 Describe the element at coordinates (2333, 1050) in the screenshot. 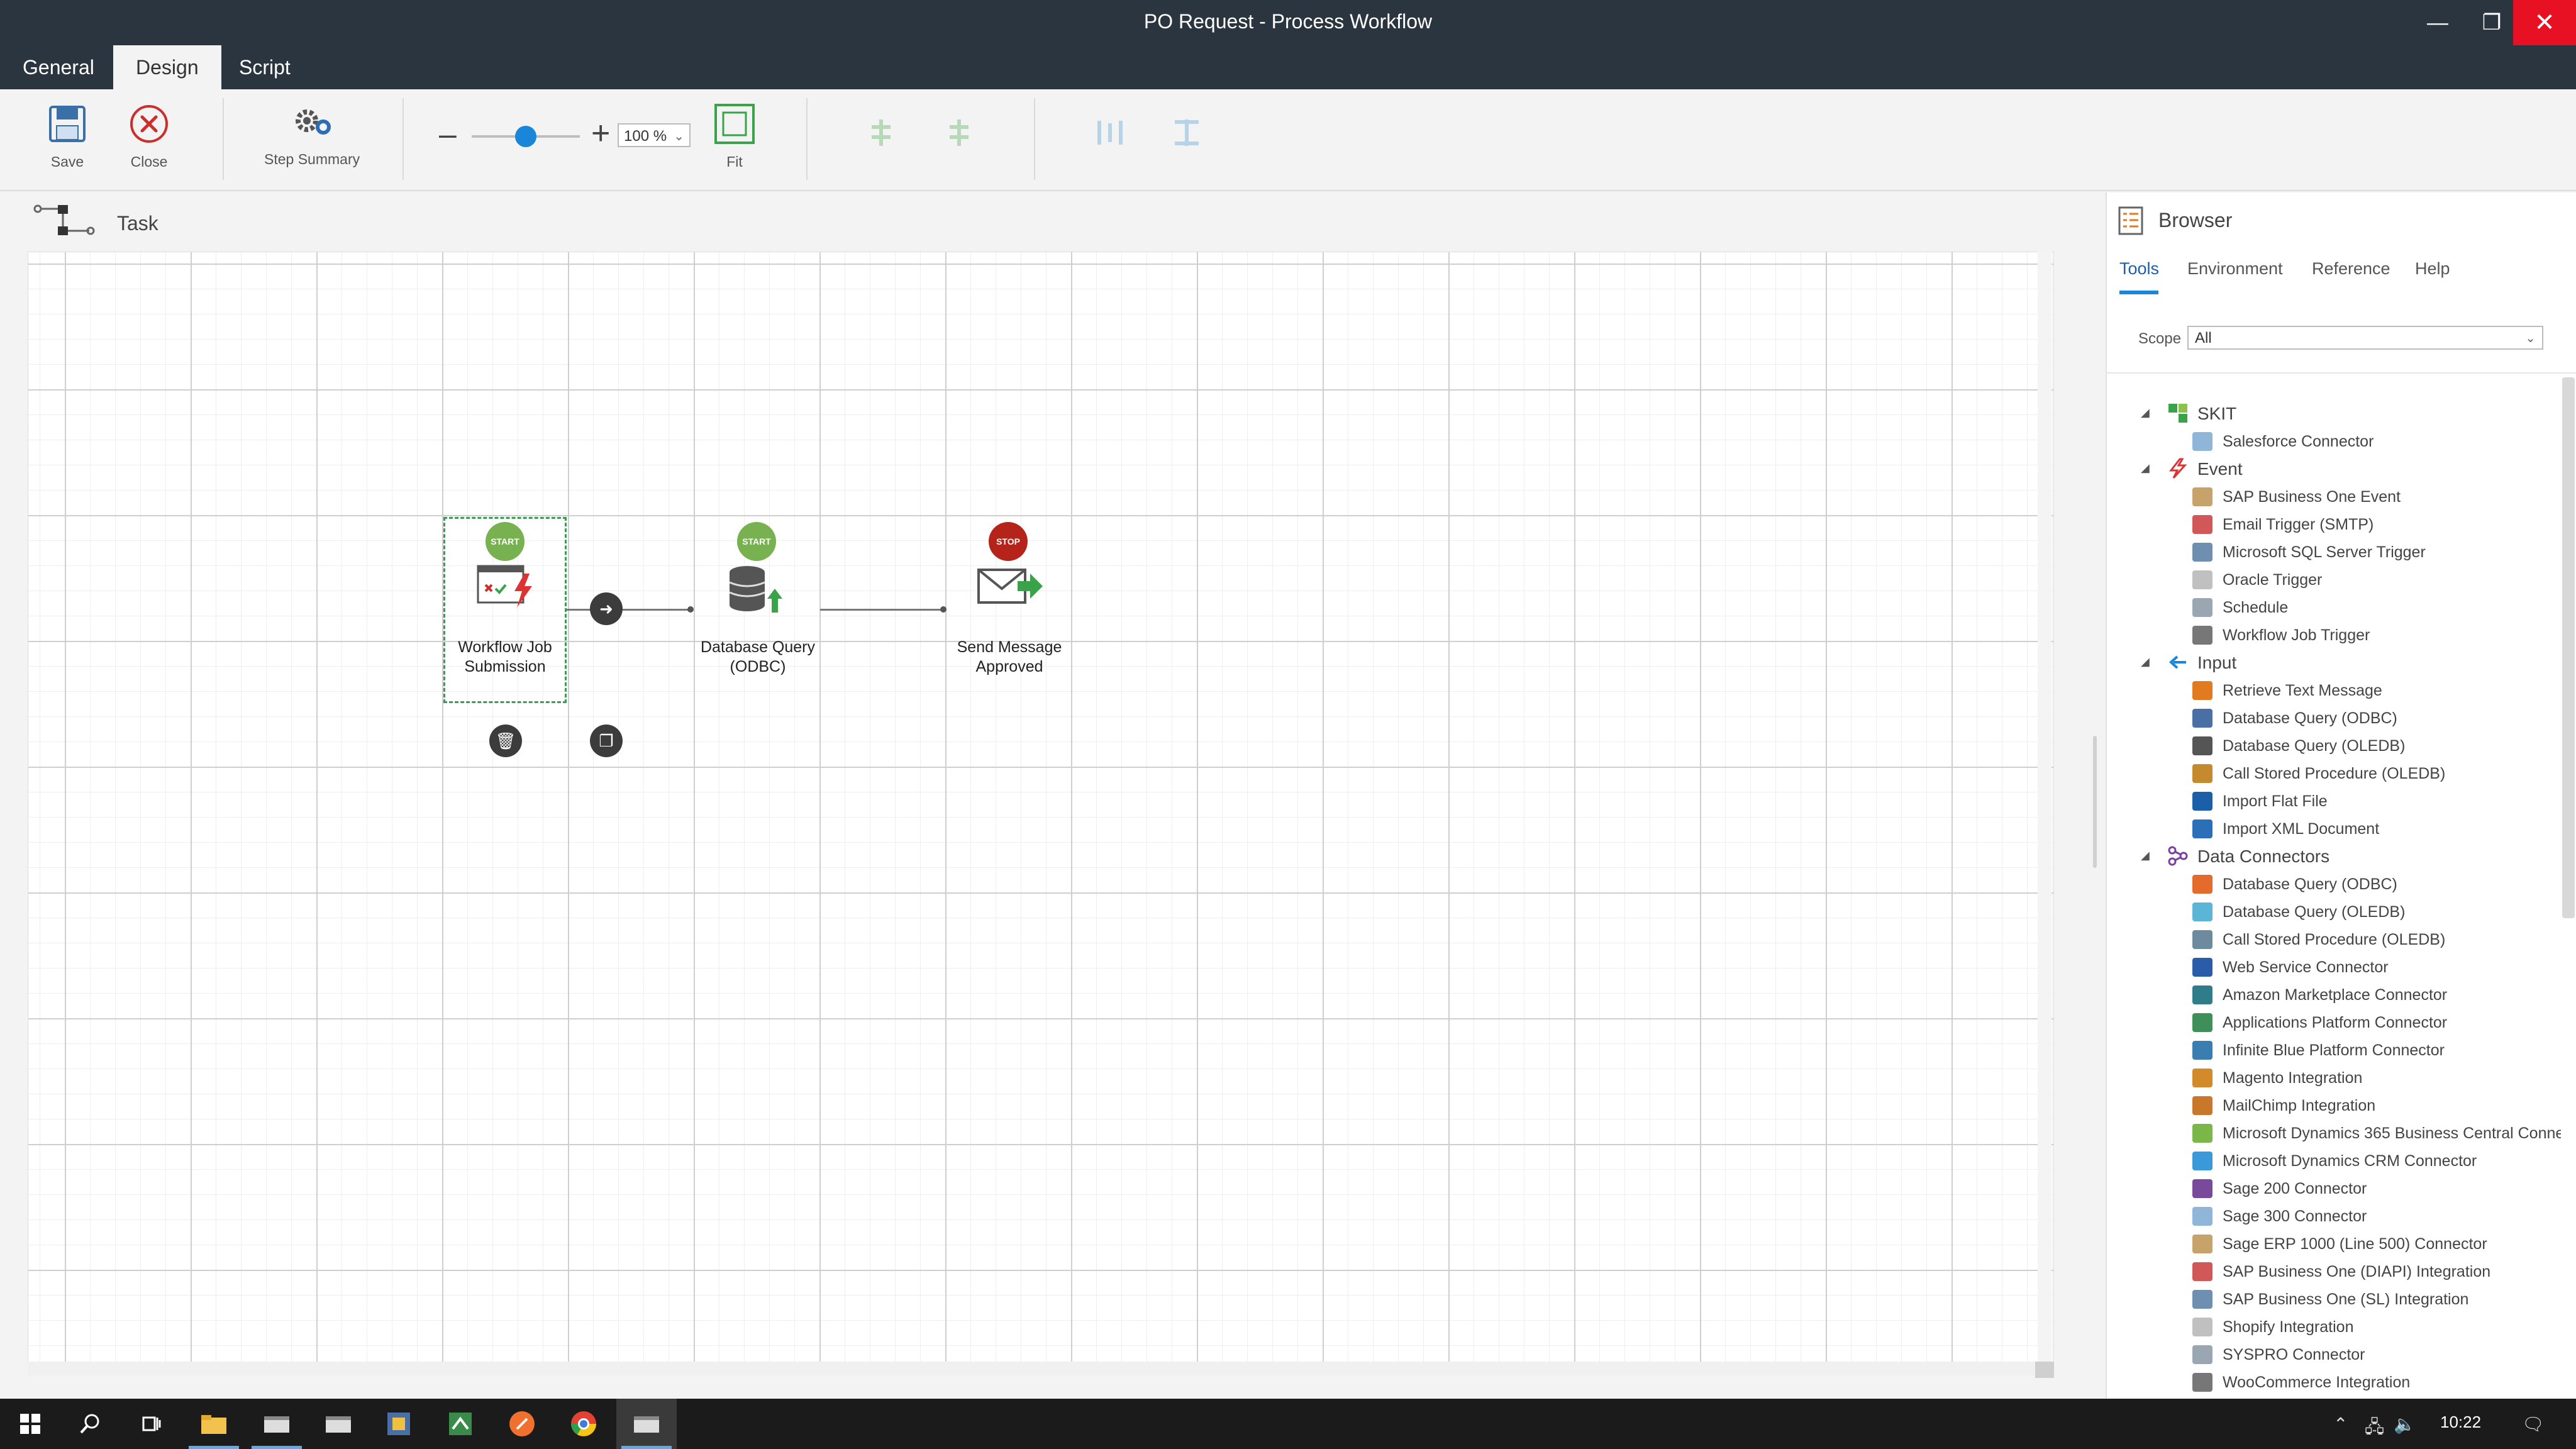

I see `tree-item: Infinite Blue Platform Connector` at that location.